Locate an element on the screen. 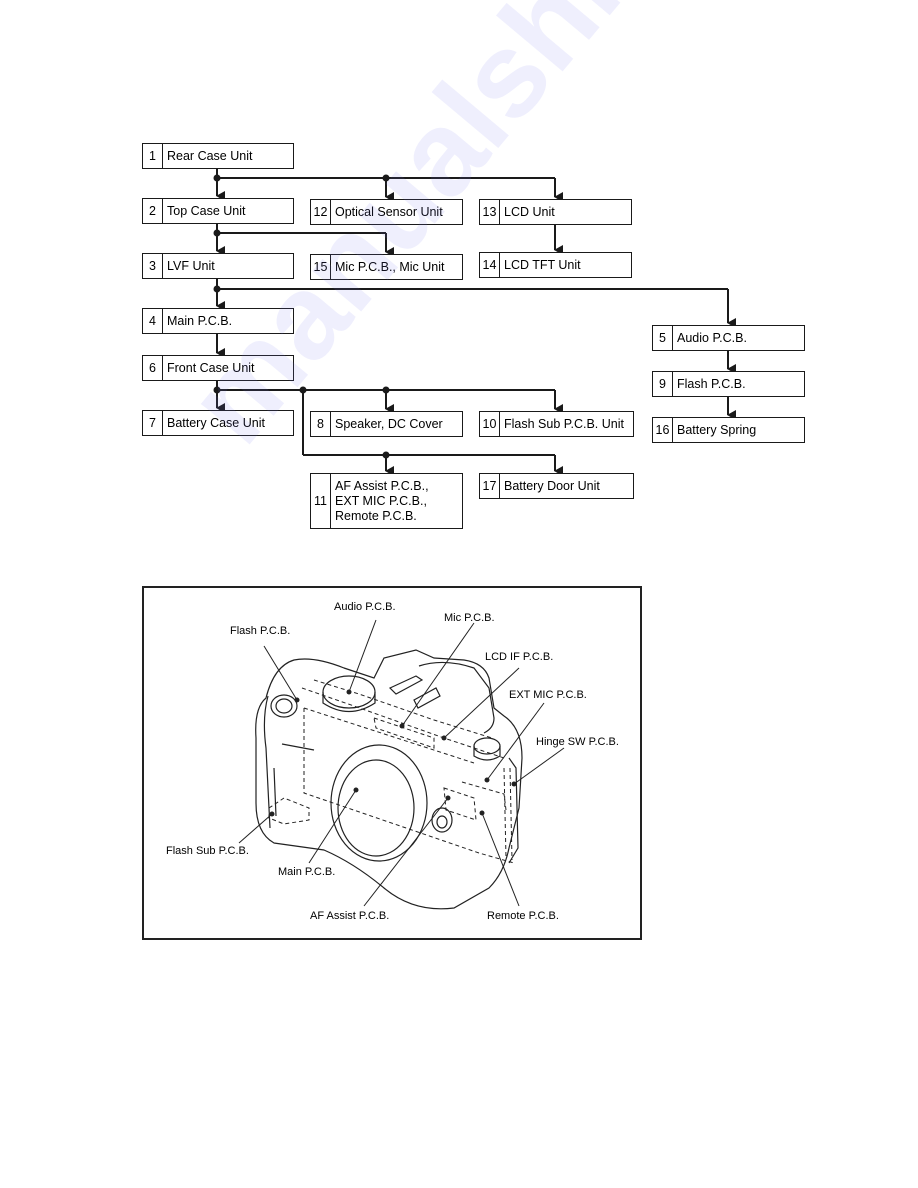 Image resolution: width=918 pixels, height=1188 pixels. step-box-10: 10 Flash Sub P.C.B. Unit is located at coordinates (556, 424).